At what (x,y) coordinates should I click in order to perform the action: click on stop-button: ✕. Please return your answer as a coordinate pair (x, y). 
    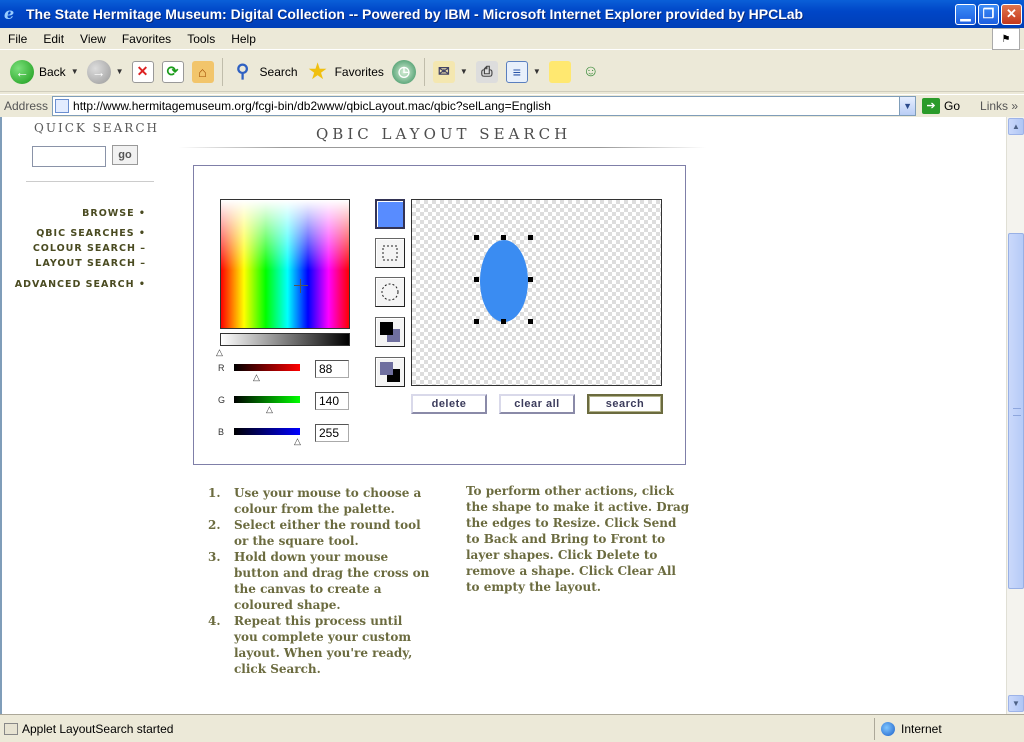
    Looking at the image, I should click on (143, 72).